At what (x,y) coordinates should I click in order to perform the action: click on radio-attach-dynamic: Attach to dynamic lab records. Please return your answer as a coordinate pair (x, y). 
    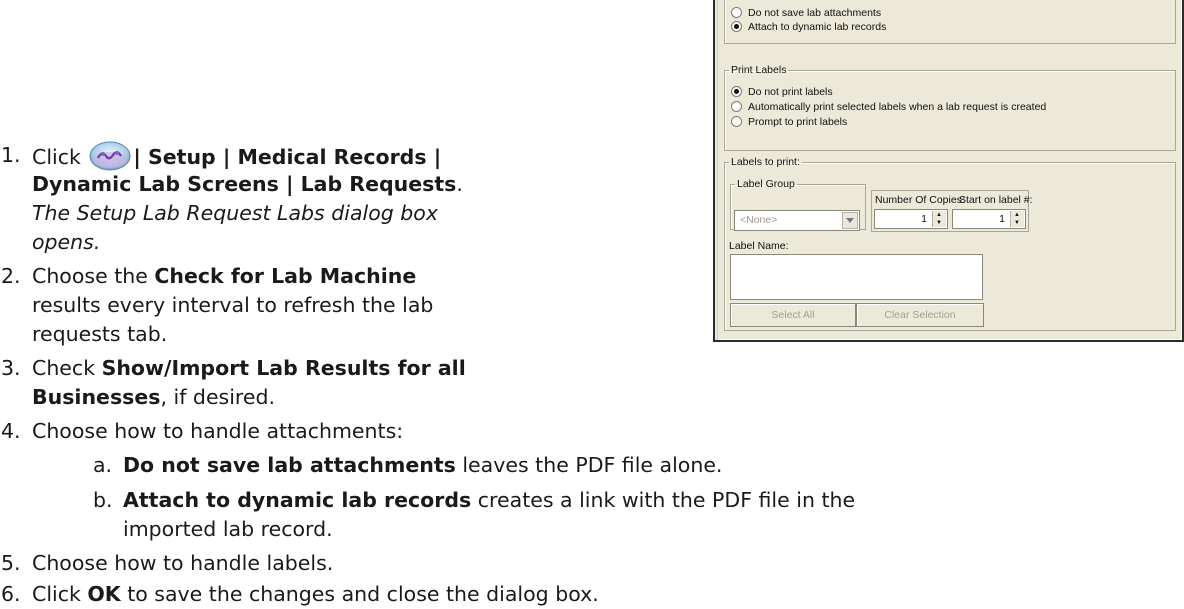
    Looking at the image, I should click on (808, 28).